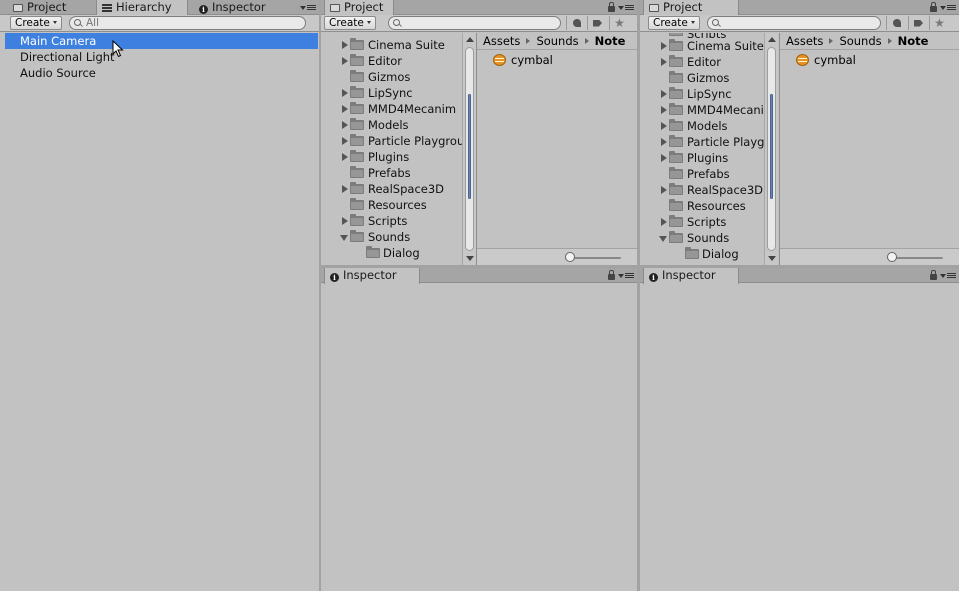  I want to click on list-item-main-camera: Main Camera, so click(161, 41).